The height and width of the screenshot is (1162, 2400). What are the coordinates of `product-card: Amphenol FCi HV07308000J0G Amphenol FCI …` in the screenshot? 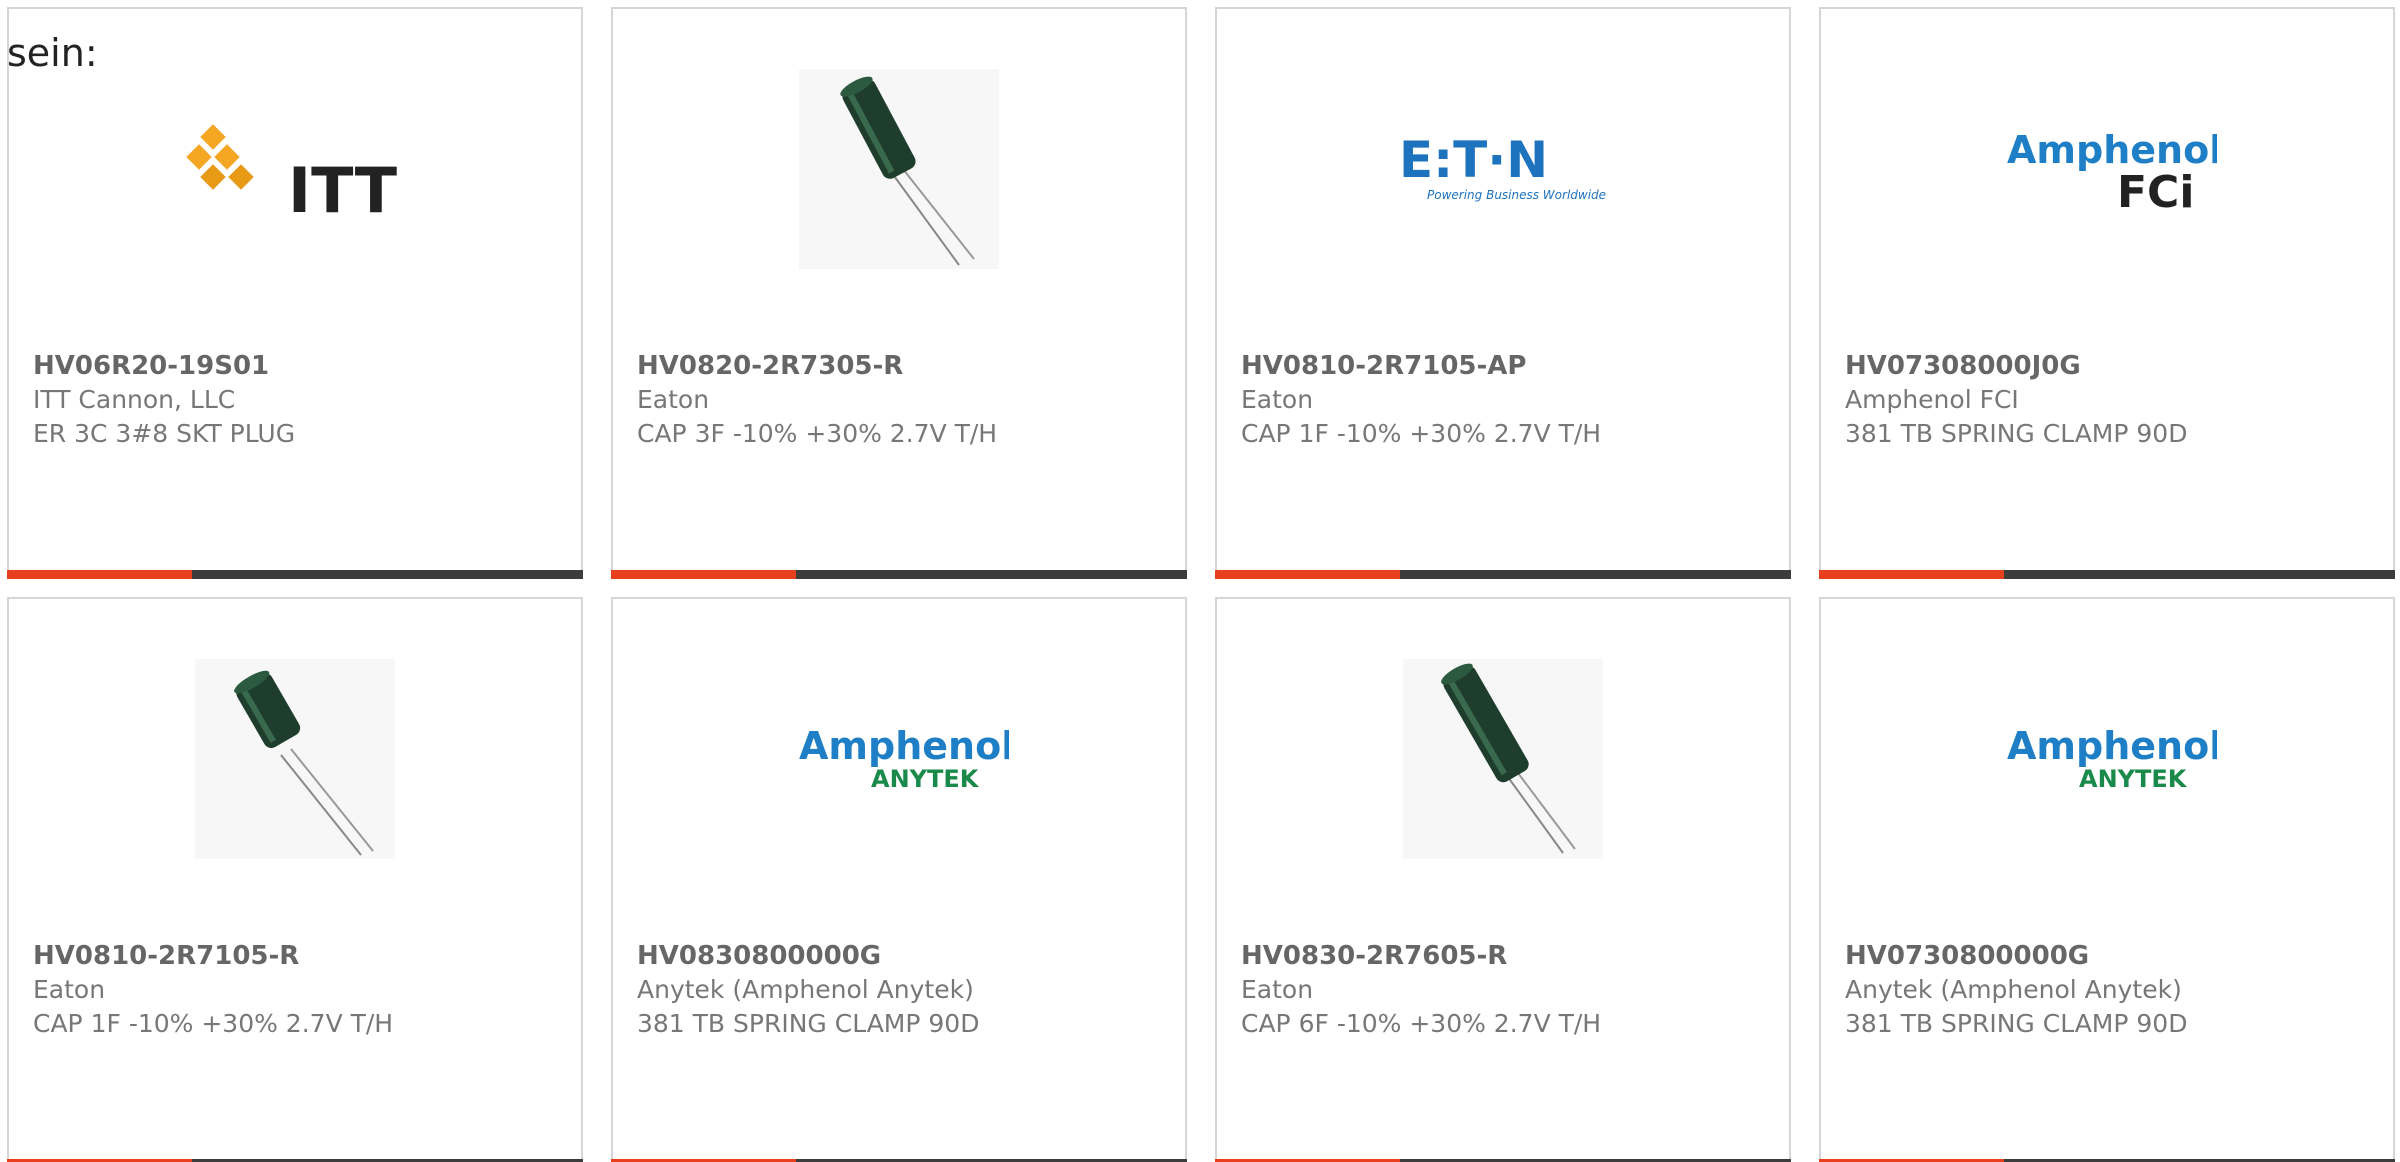 It's located at (2107, 293).